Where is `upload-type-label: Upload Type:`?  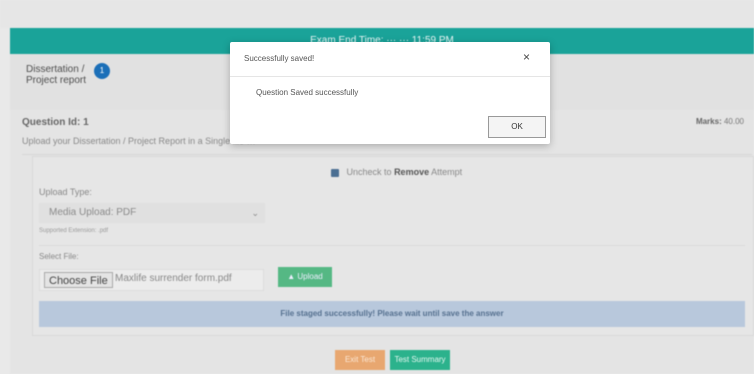 upload-type-label: Upload Type: is located at coordinates (65, 192).